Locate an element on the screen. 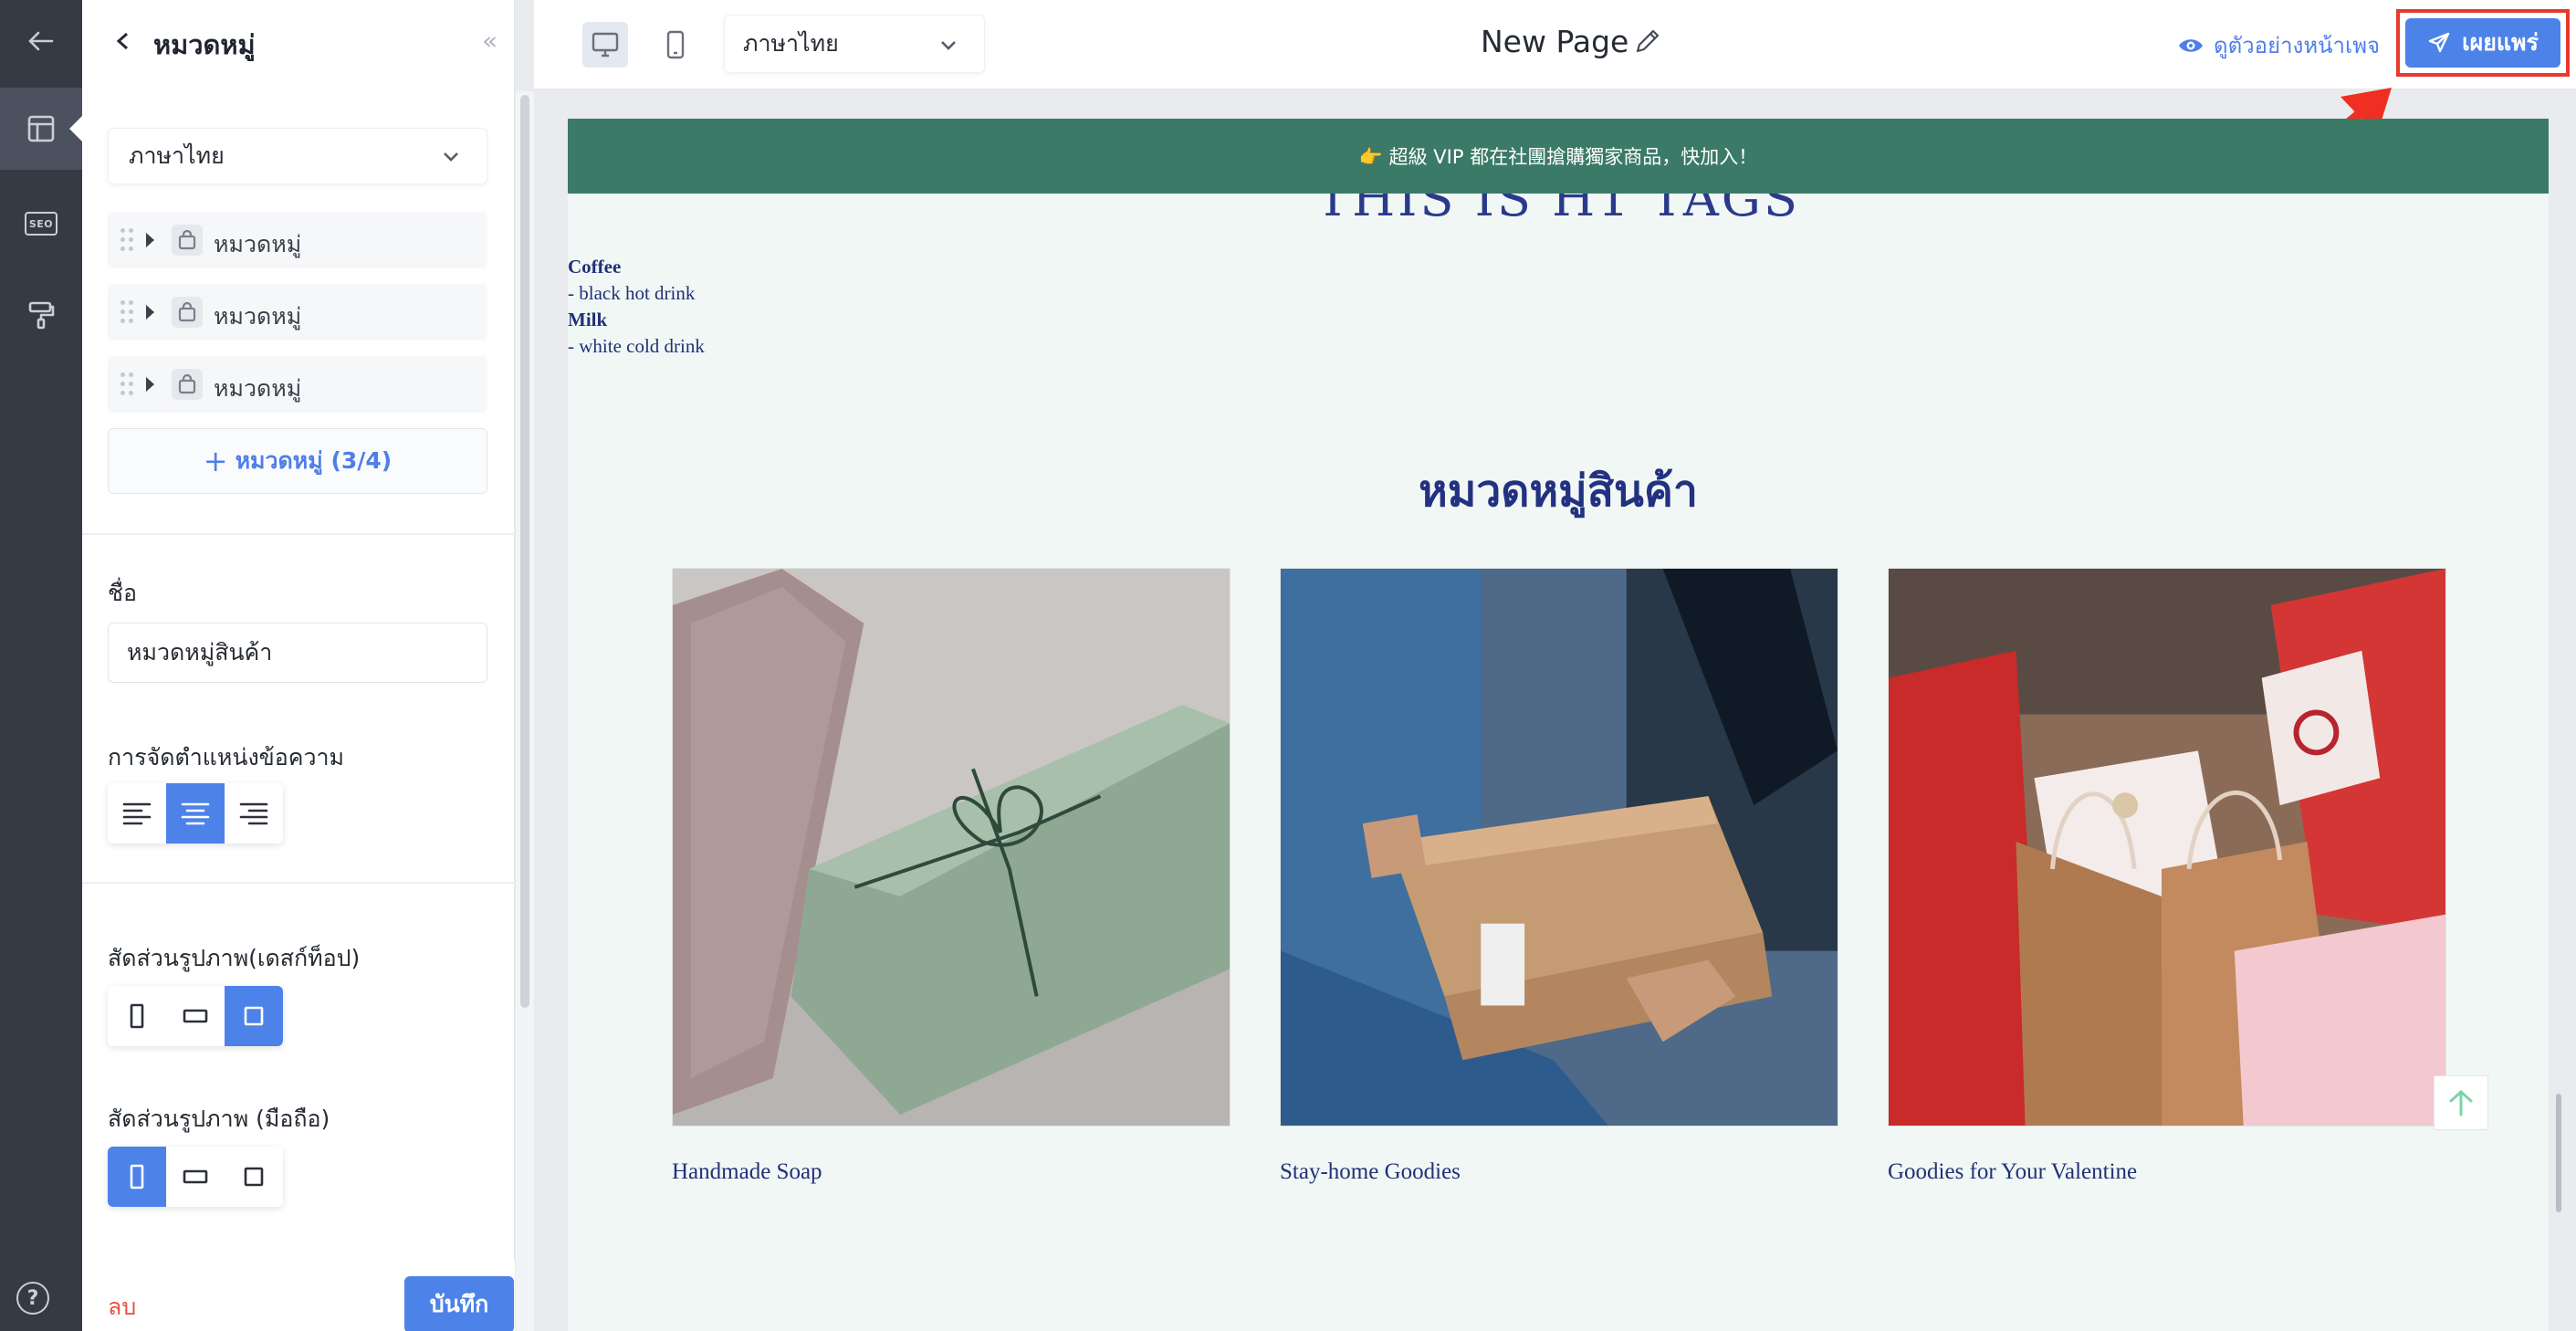  help-icon: ? is located at coordinates (32, 1298).